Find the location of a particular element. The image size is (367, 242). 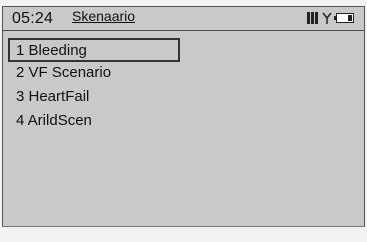

battery-icon is located at coordinates (344, 18).